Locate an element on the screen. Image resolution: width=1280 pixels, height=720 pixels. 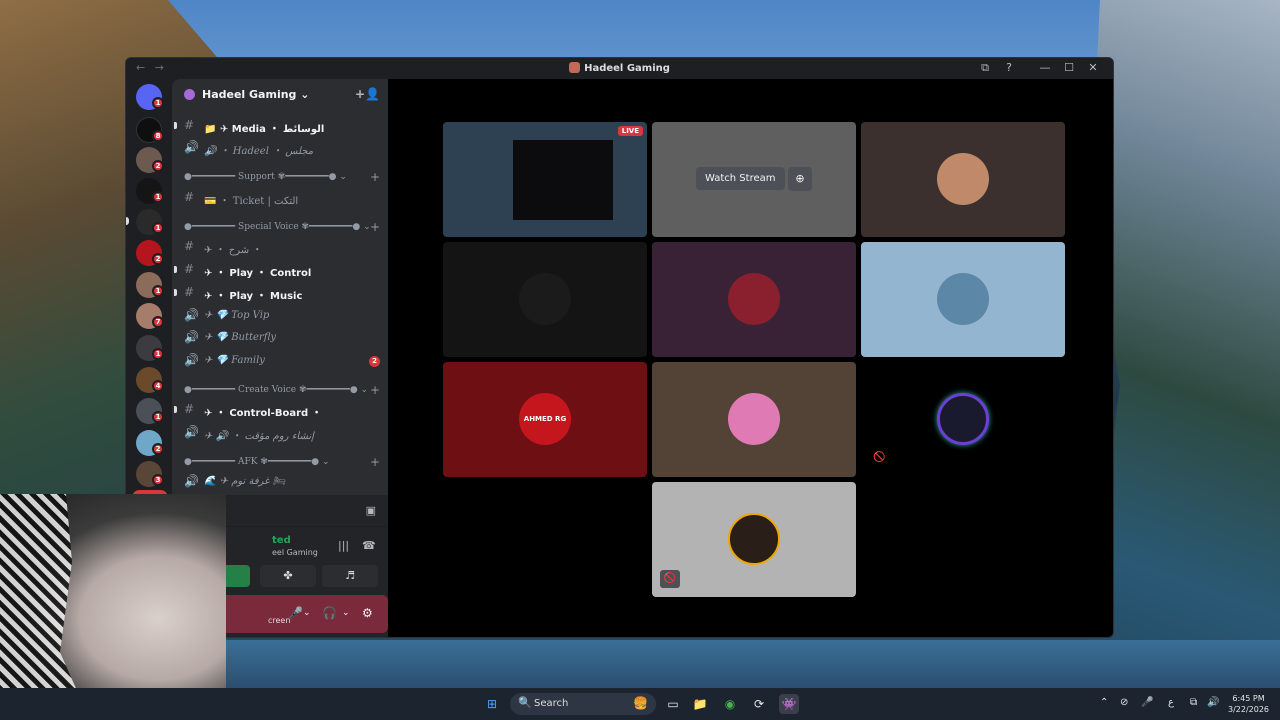
app-icon: ⟳ is located at coordinates (759, 704).